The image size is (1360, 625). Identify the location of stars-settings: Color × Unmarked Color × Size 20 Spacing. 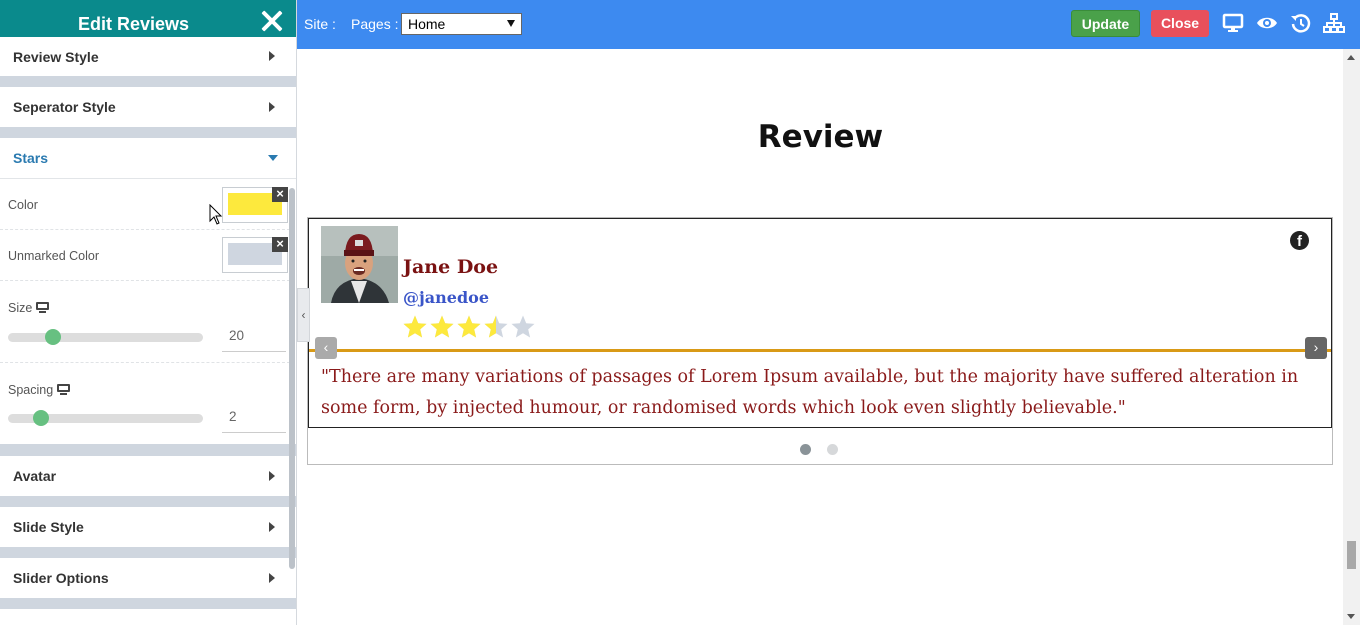
(148, 311).